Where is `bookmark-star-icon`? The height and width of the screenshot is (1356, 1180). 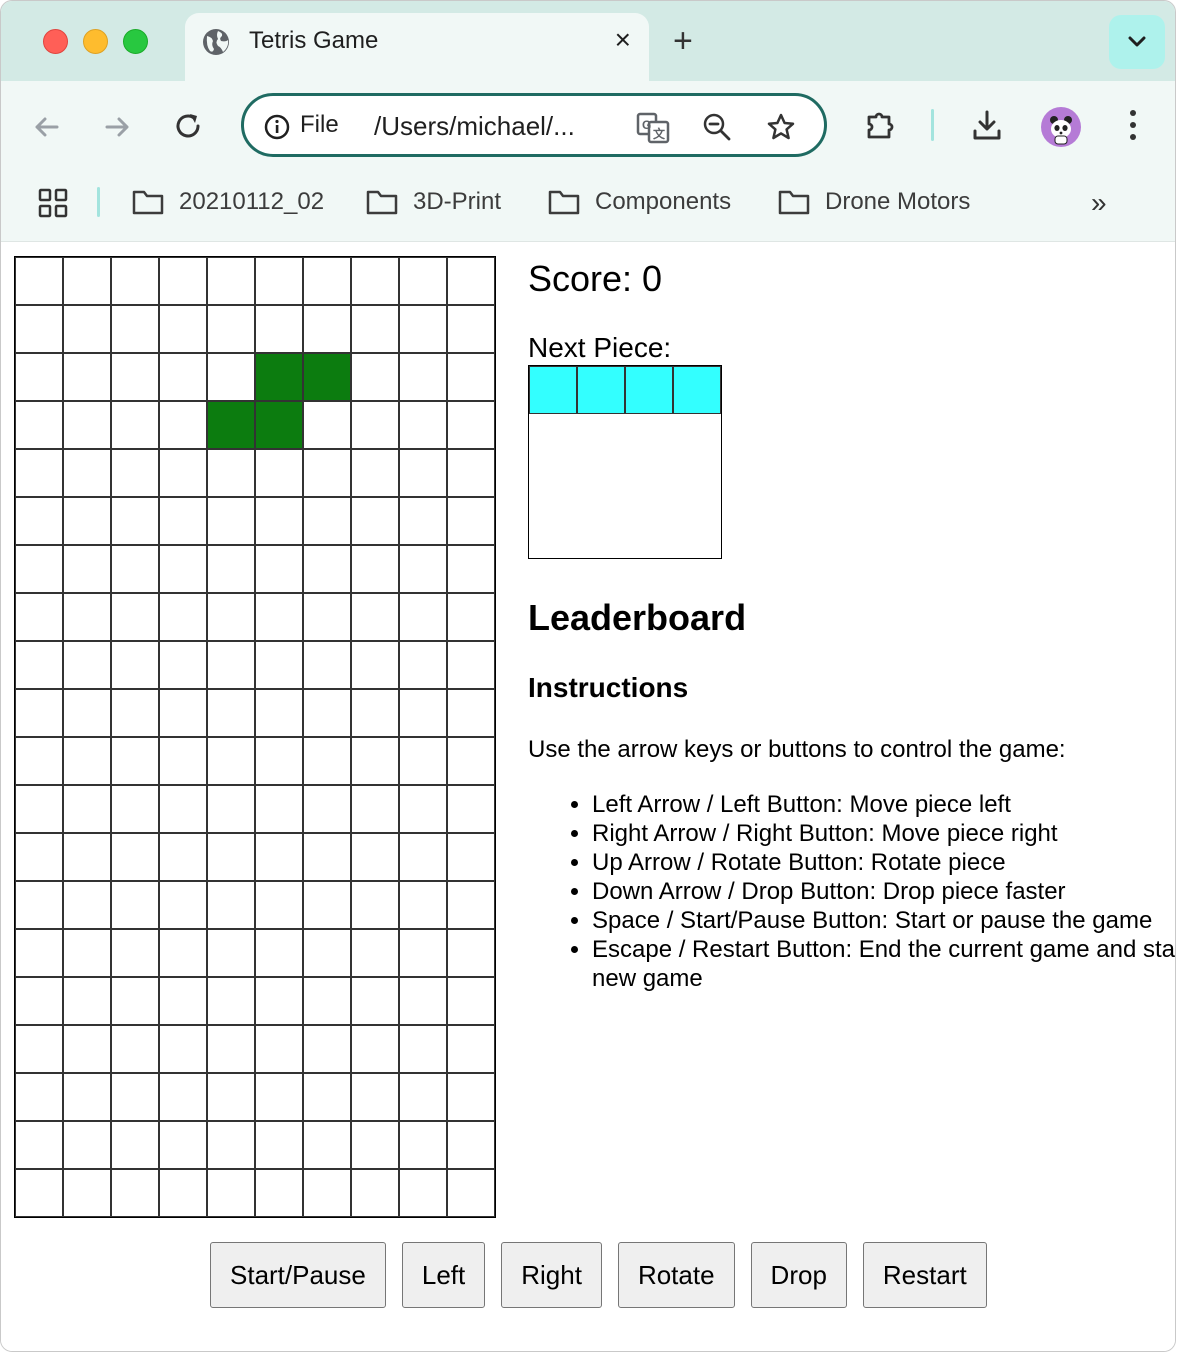 bookmark-star-icon is located at coordinates (781, 127).